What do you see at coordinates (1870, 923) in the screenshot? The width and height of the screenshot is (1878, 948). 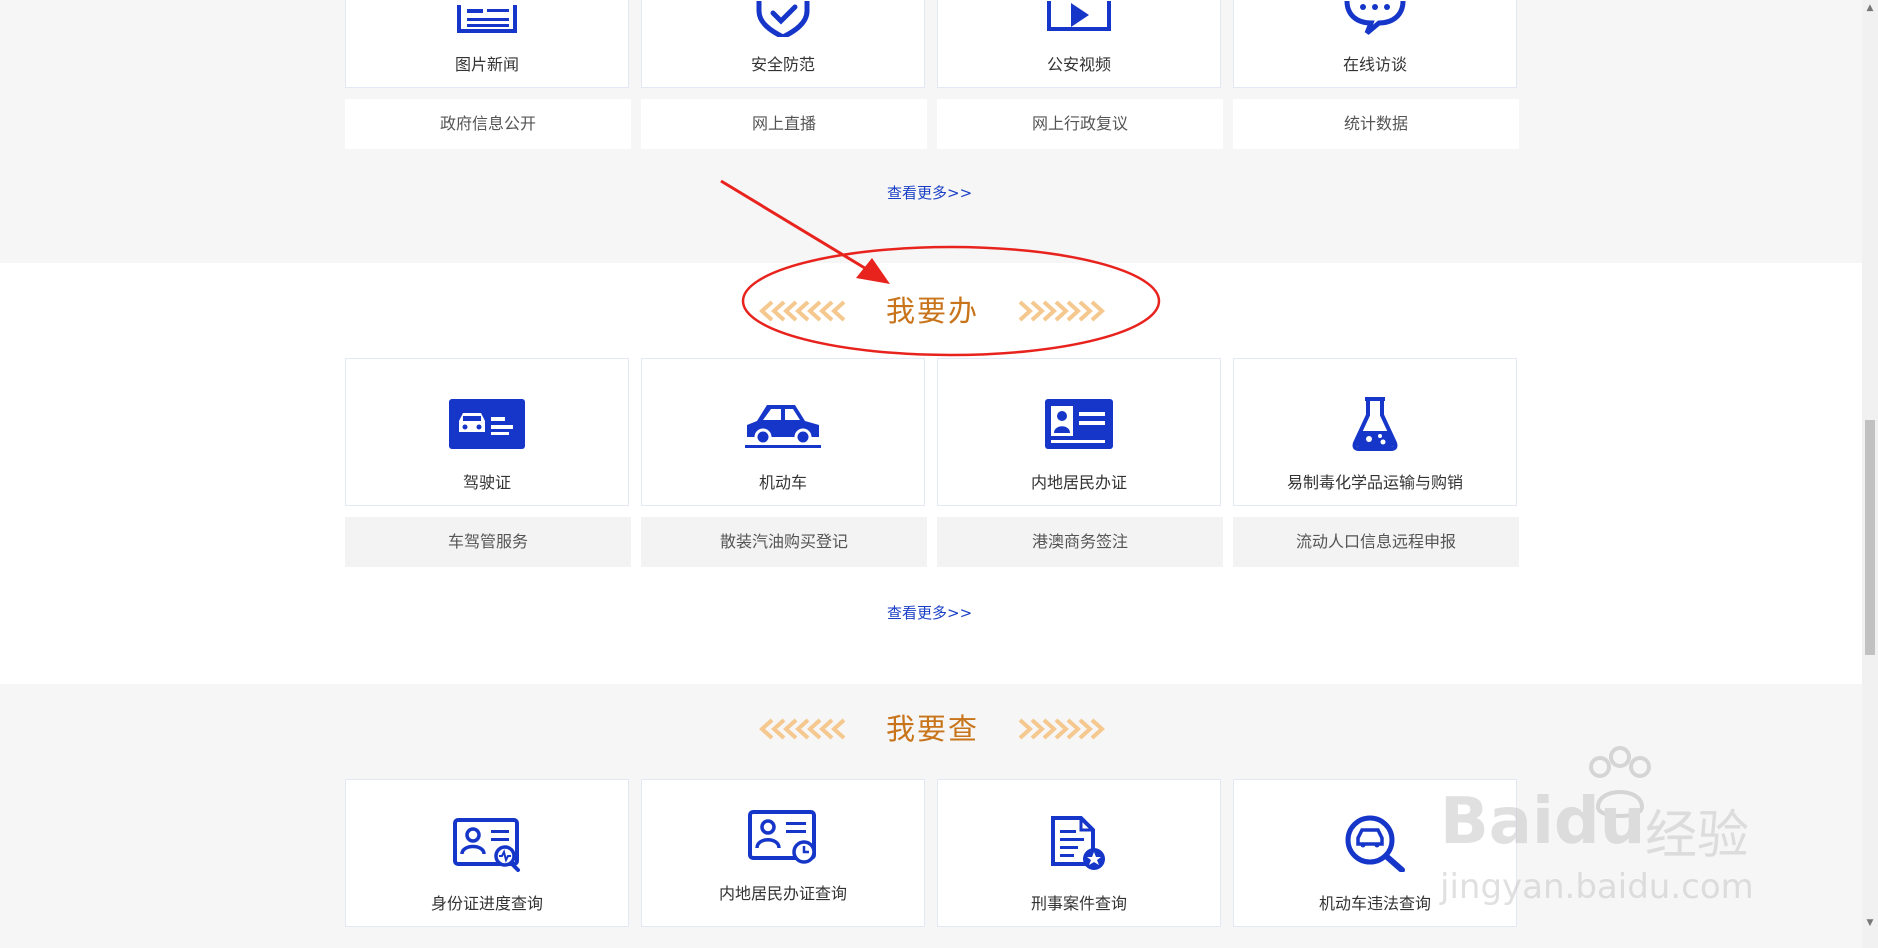 I see `scroll-down-icon: ▼` at bounding box center [1870, 923].